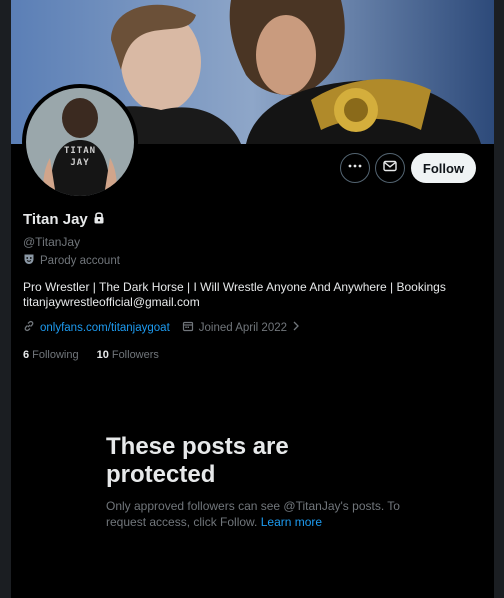  Describe the element at coordinates (105, 328) in the screenshot. I see `website-link: onlyfans.com/titanjaygoat` at that location.